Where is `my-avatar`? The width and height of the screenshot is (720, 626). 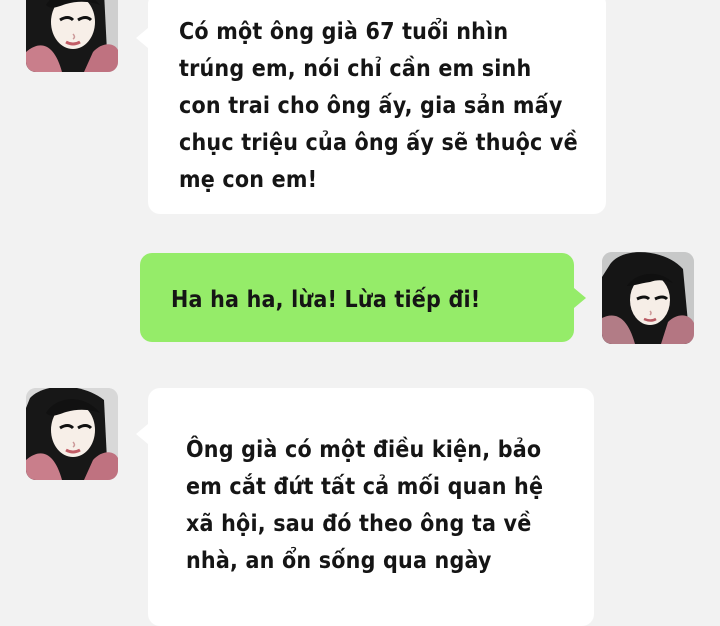
my-avatar is located at coordinates (648, 298).